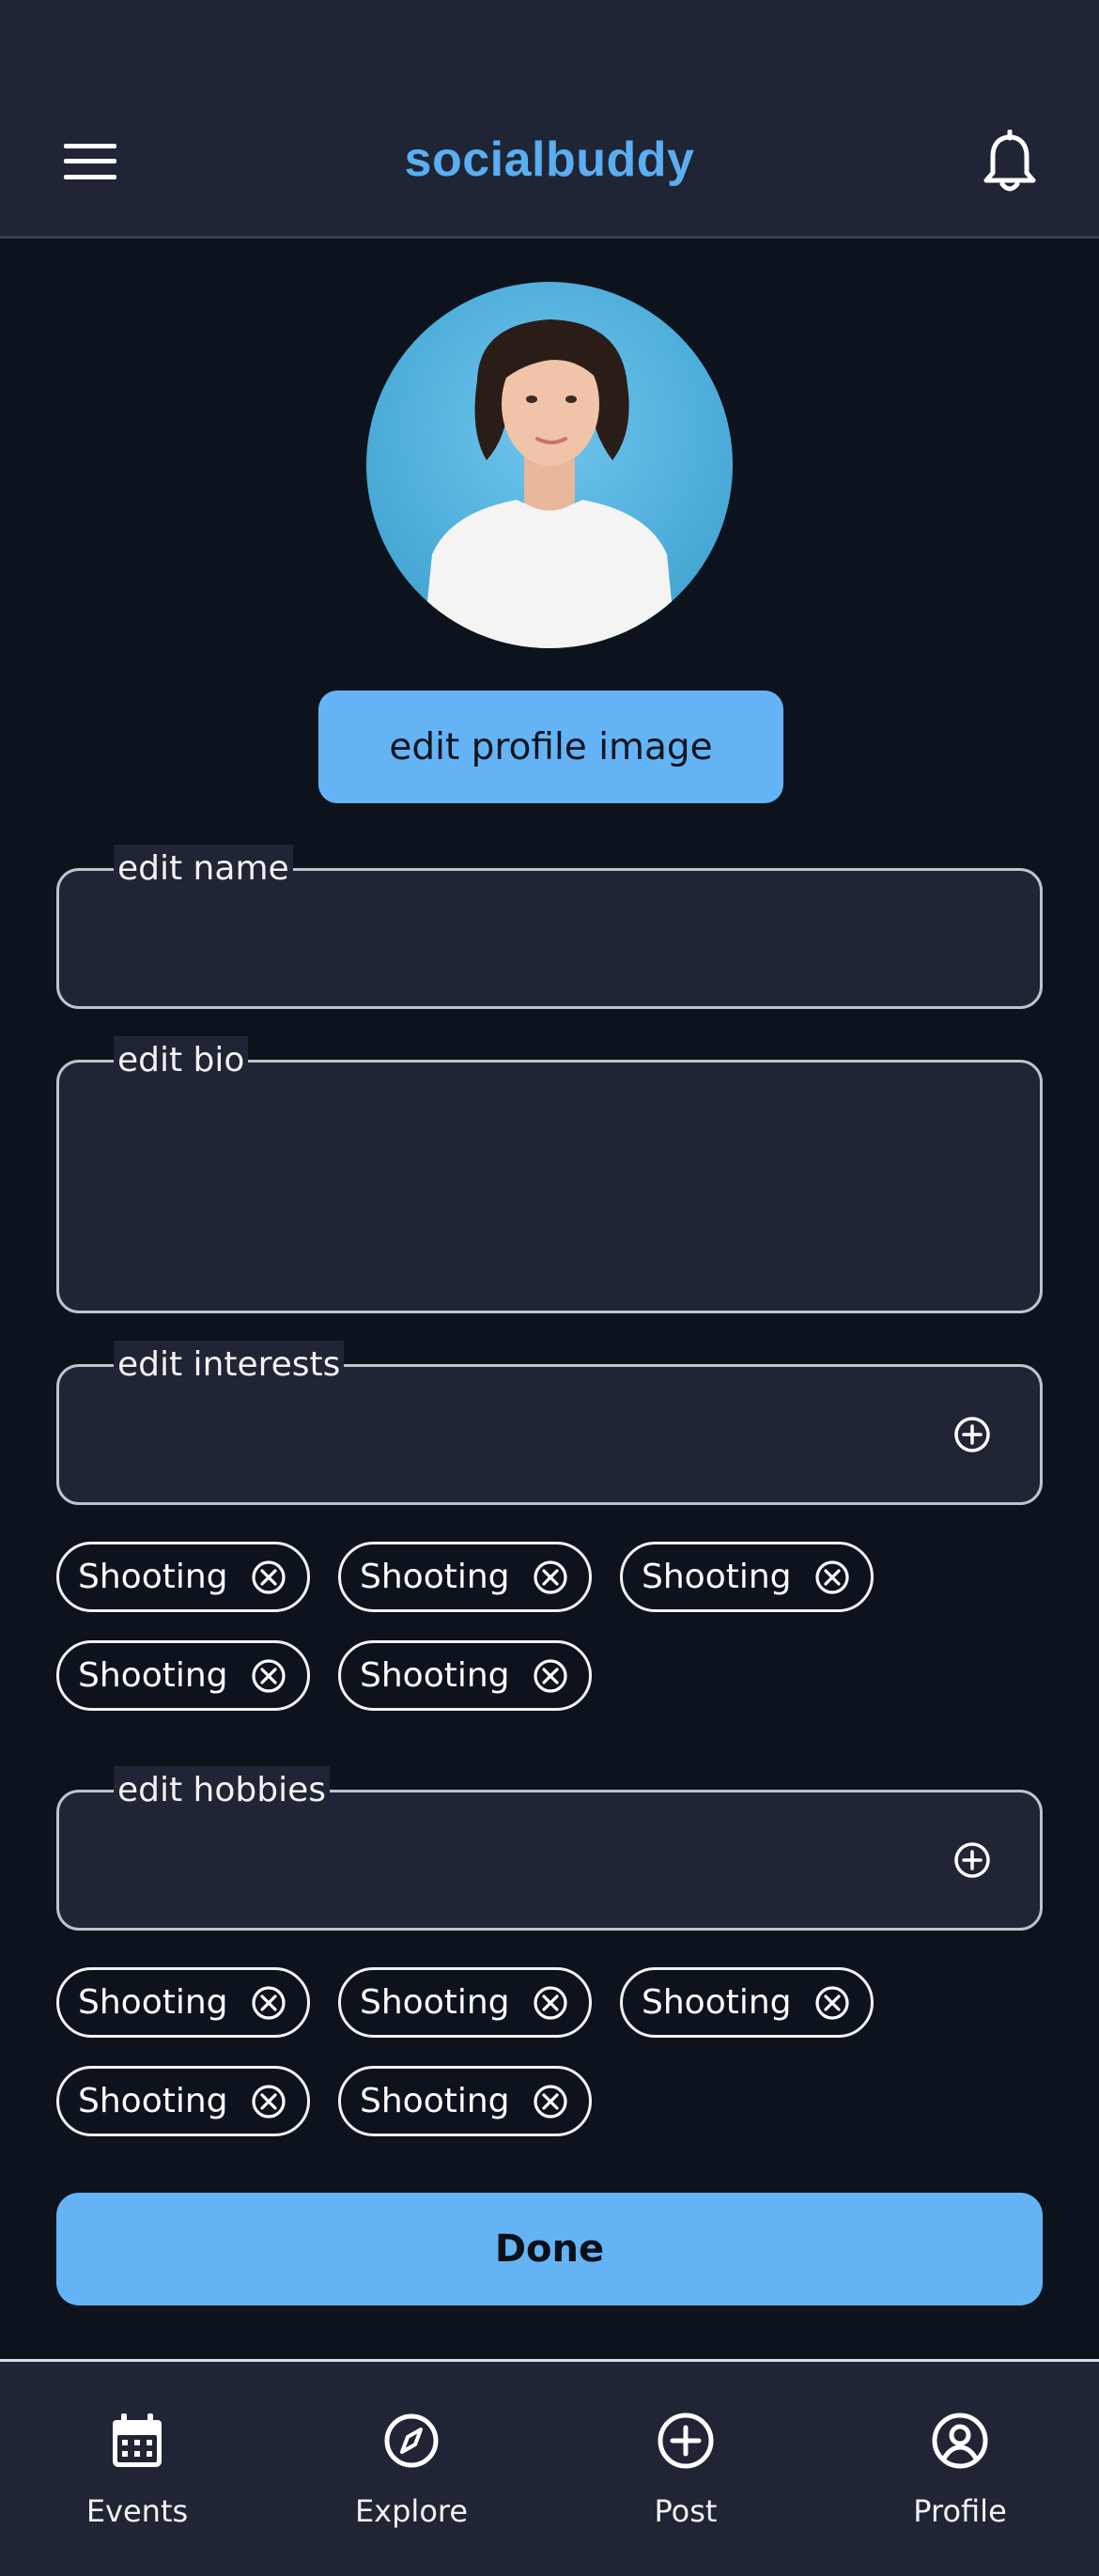 This screenshot has height=2576, width=1099. Describe the element at coordinates (686, 2441) in the screenshot. I see `add-circle-icon` at that location.